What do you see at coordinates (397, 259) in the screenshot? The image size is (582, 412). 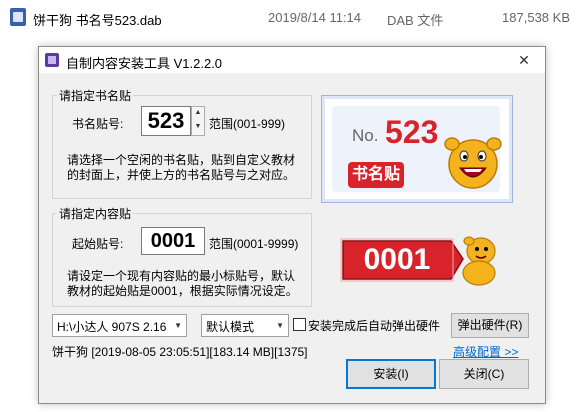 I see `content-sticker-number: 0001` at bounding box center [397, 259].